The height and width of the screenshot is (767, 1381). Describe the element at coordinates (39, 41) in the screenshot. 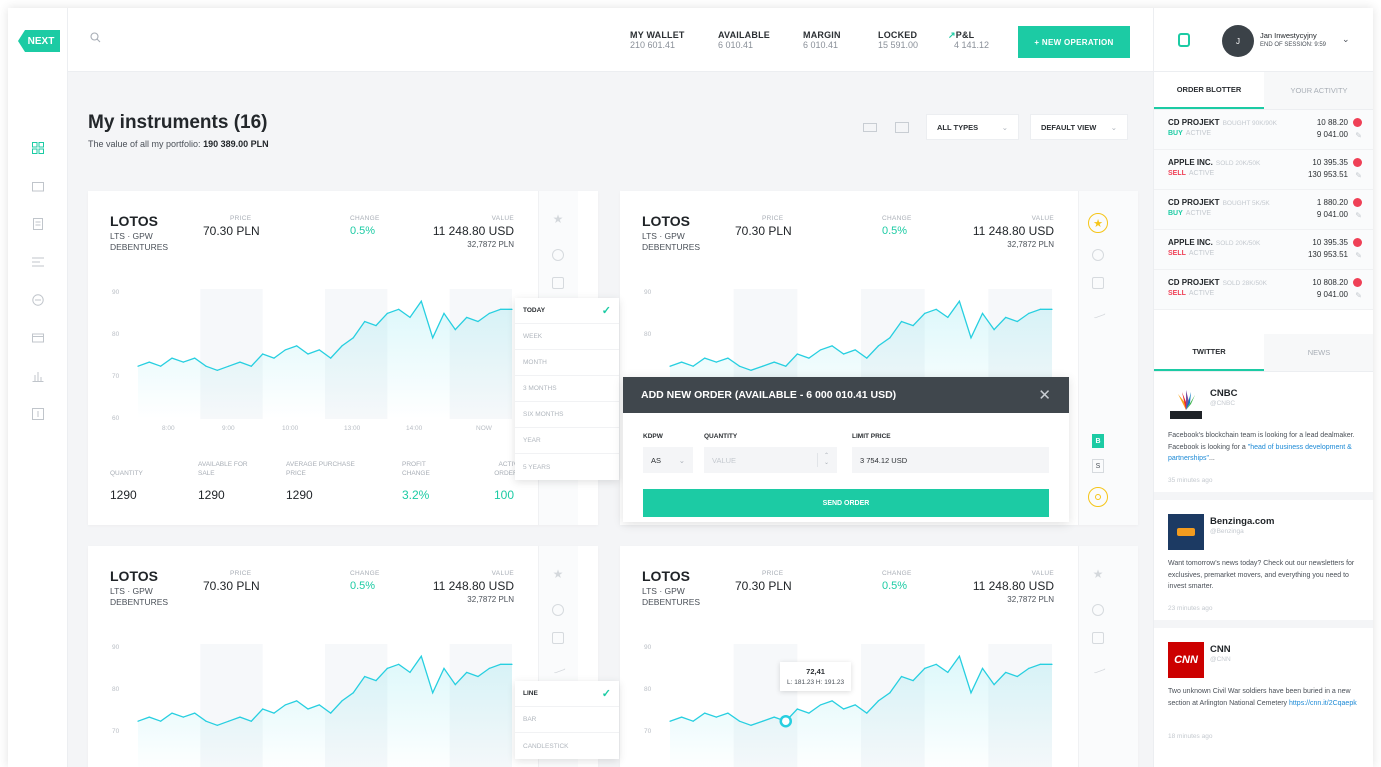

I see `logo: NEXT` at that location.